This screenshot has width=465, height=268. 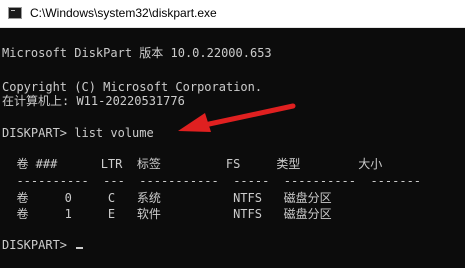 What do you see at coordinates (80, 248) in the screenshot?
I see `text-cursor` at bounding box center [80, 248].